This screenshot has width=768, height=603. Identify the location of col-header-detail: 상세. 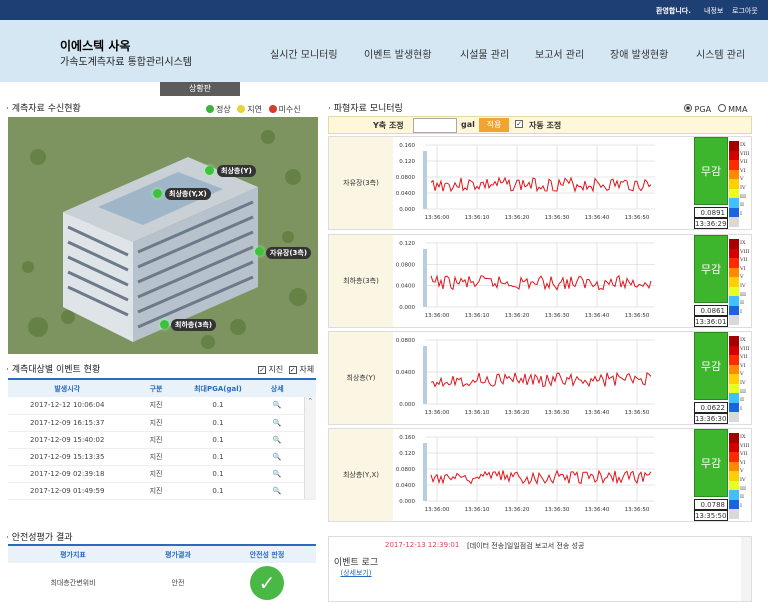
(277, 387).